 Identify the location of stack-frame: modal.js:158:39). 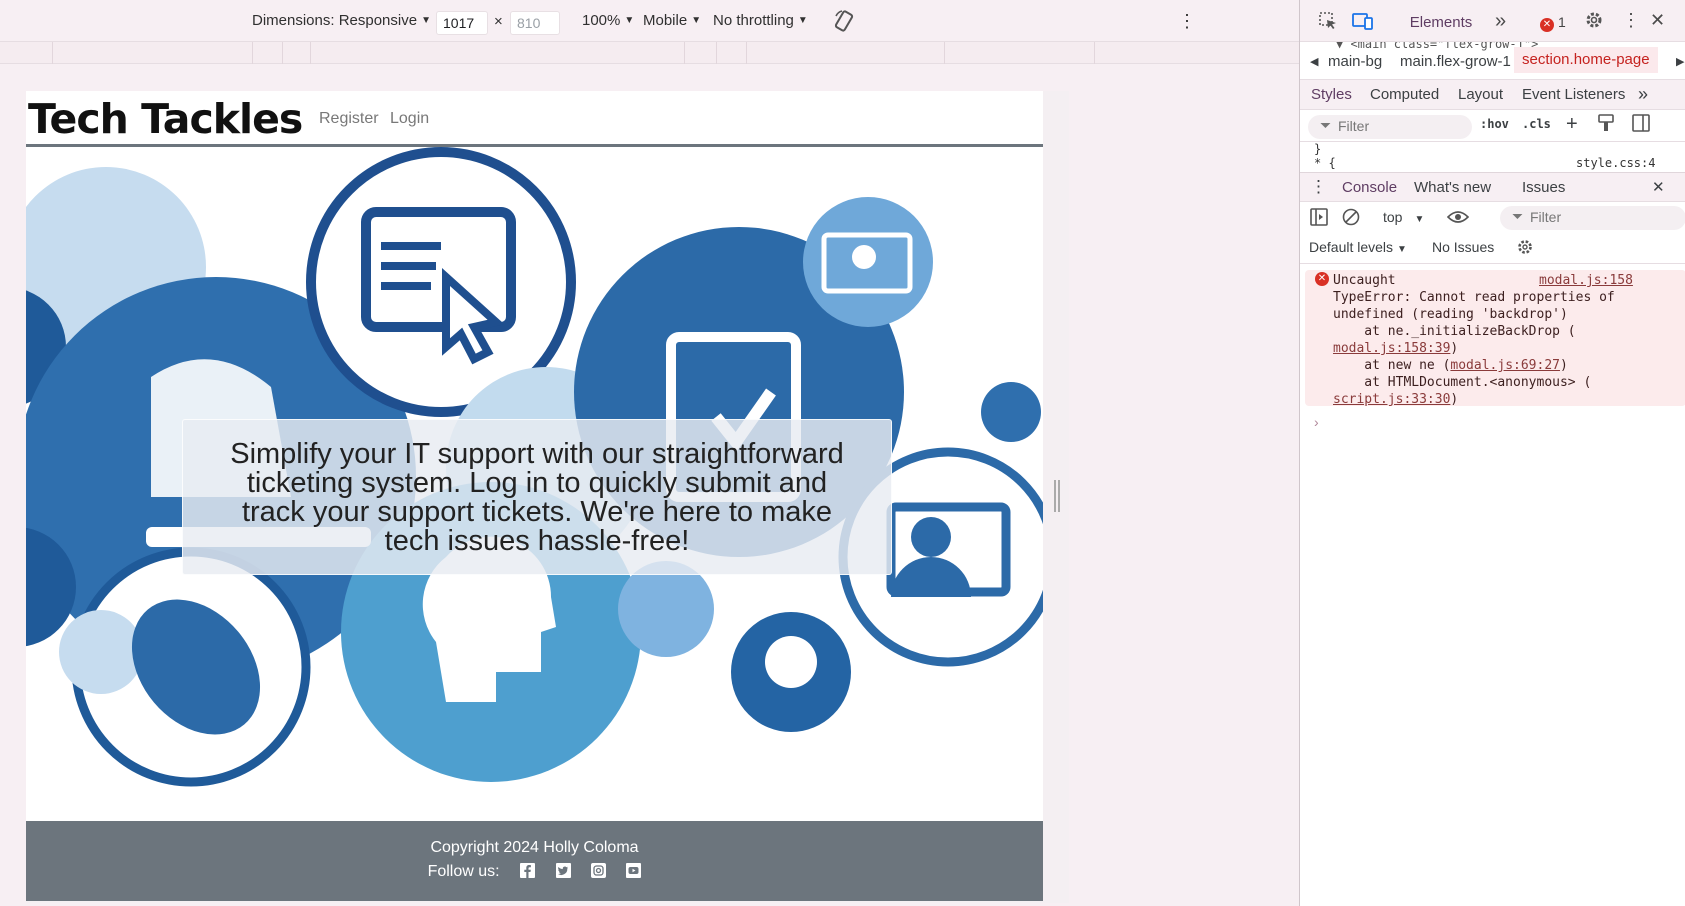
(1395, 348).